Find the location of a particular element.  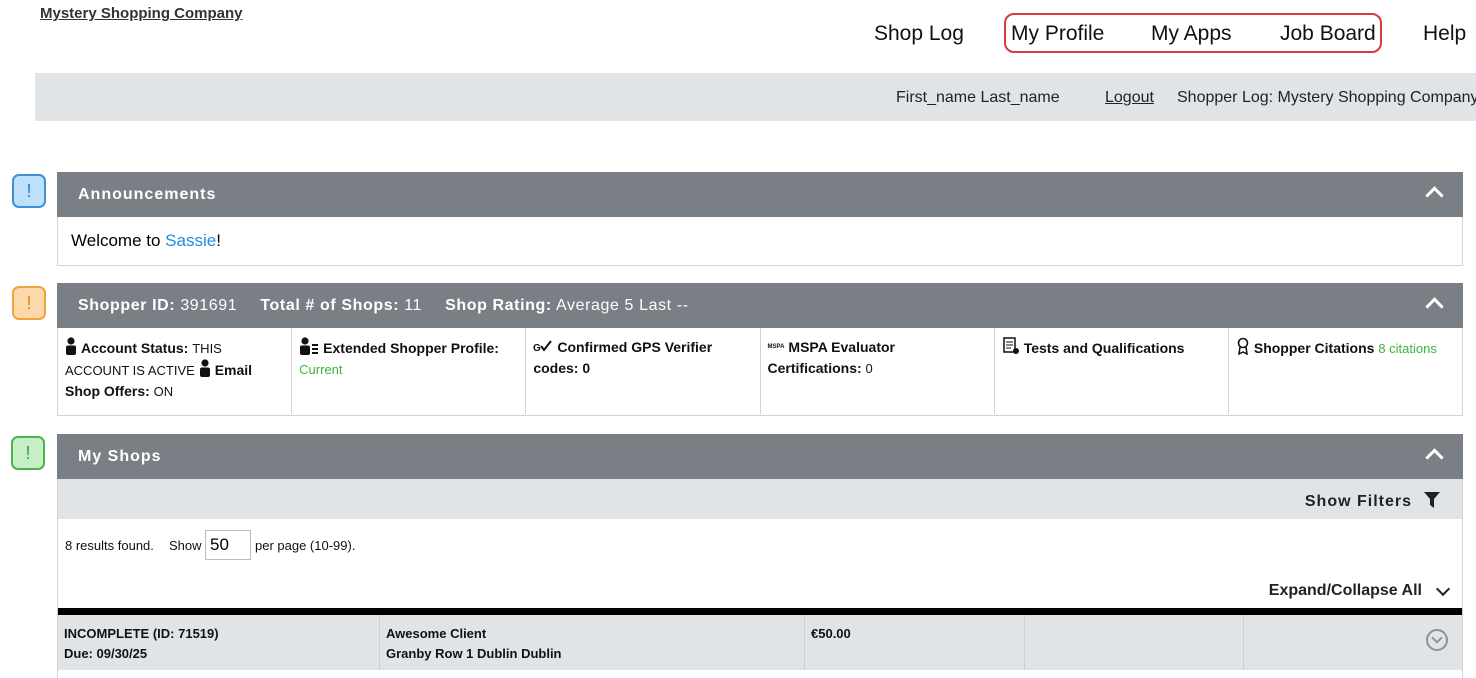

certificate-icon is located at coordinates (1010, 345).